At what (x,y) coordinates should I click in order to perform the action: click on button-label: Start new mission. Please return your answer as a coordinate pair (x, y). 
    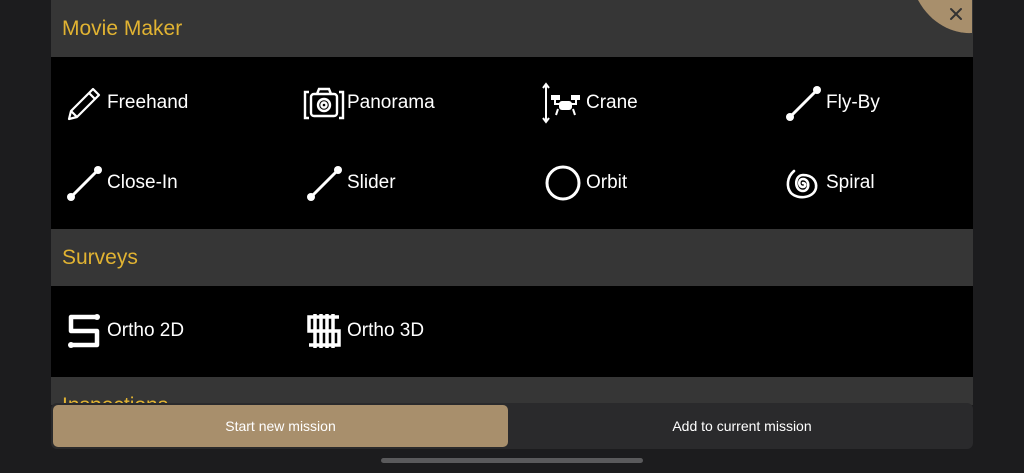
    Looking at the image, I should click on (280, 426).